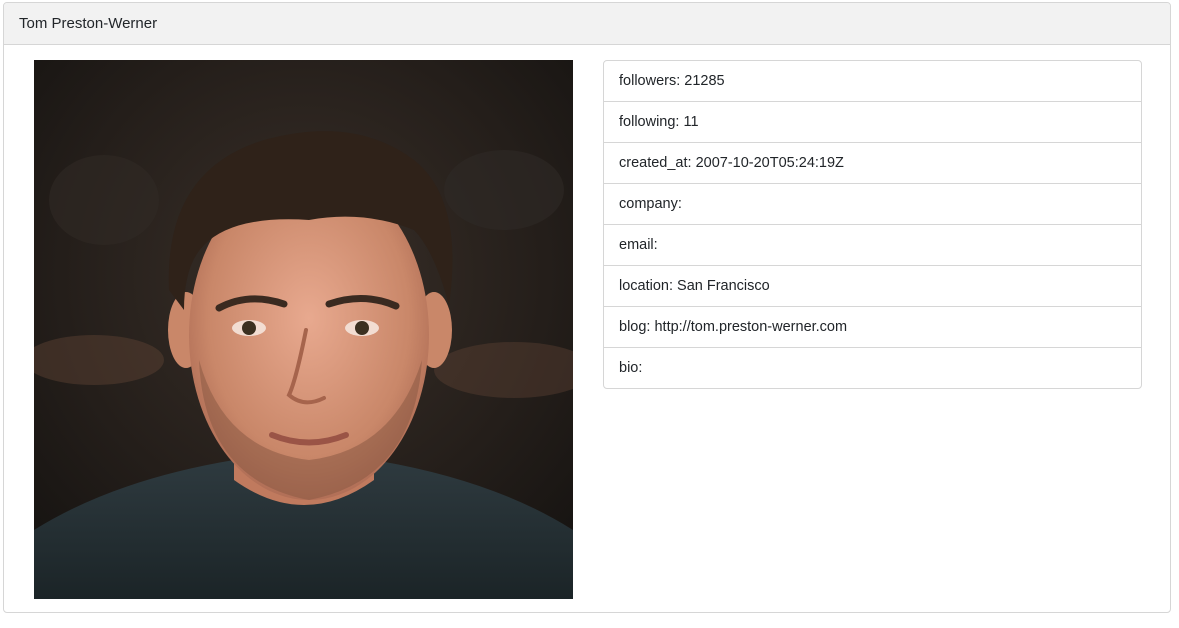  I want to click on detail-email: email:, so click(872, 245).